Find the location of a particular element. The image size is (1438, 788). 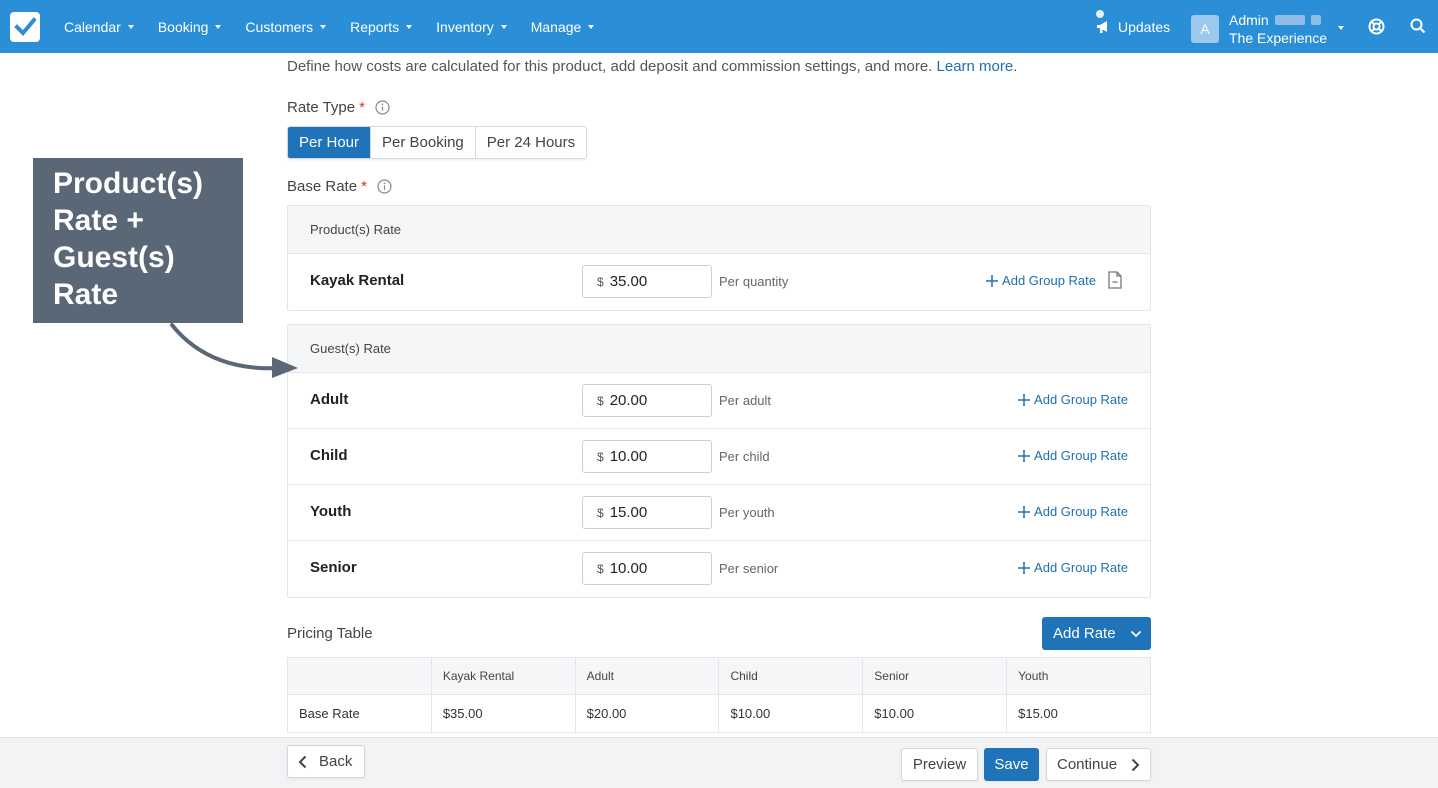

nav-inventory: Inventory is located at coordinates (471, 27).